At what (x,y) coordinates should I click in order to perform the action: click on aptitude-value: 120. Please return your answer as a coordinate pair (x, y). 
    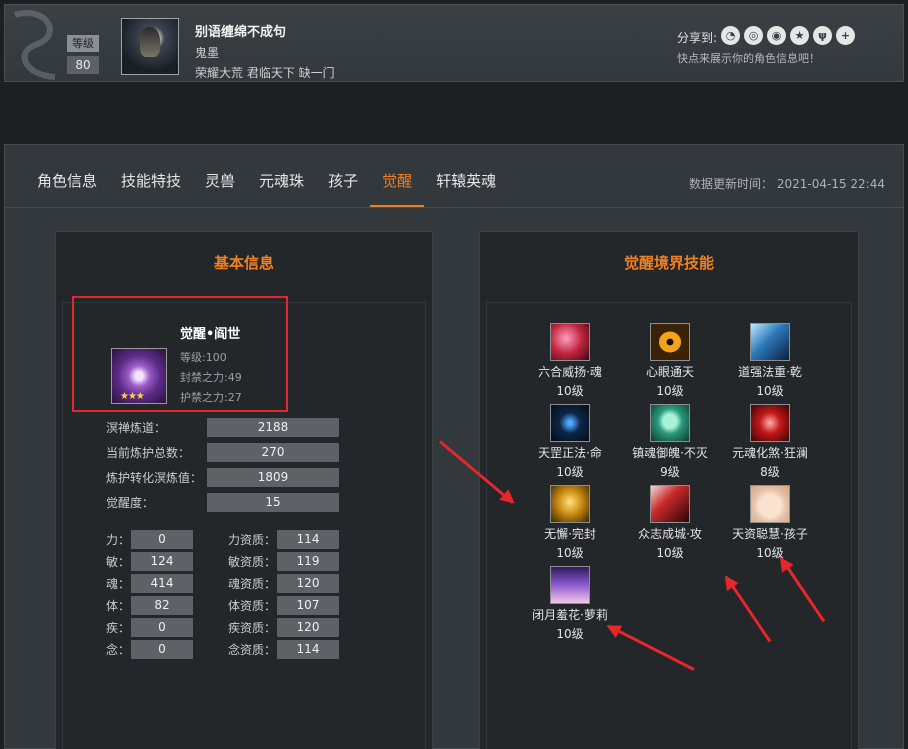
    Looking at the image, I should click on (308, 627).